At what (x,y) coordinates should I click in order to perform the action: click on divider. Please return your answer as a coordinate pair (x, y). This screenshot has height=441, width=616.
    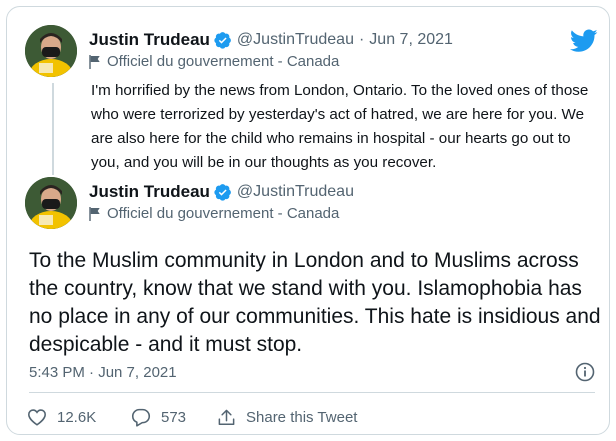
    Looking at the image, I should click on (312, 392).